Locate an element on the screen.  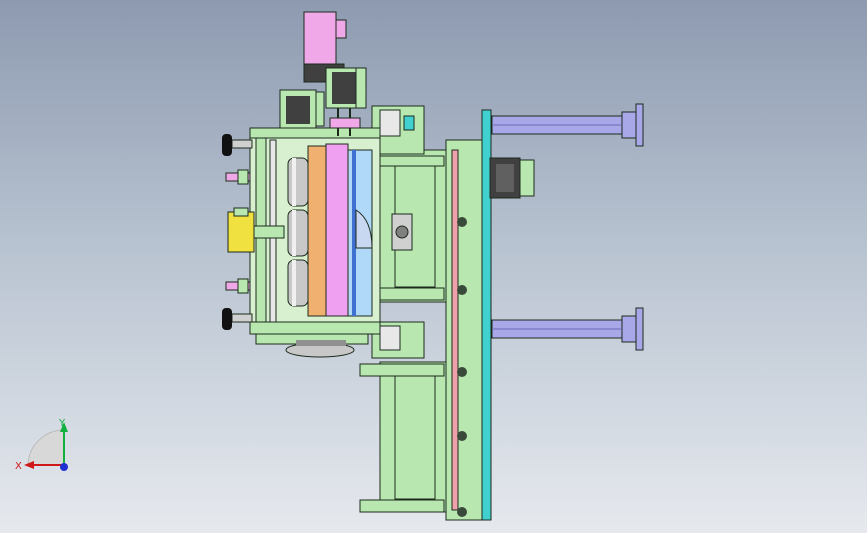
top-knob is located at coordinates (237, 145).